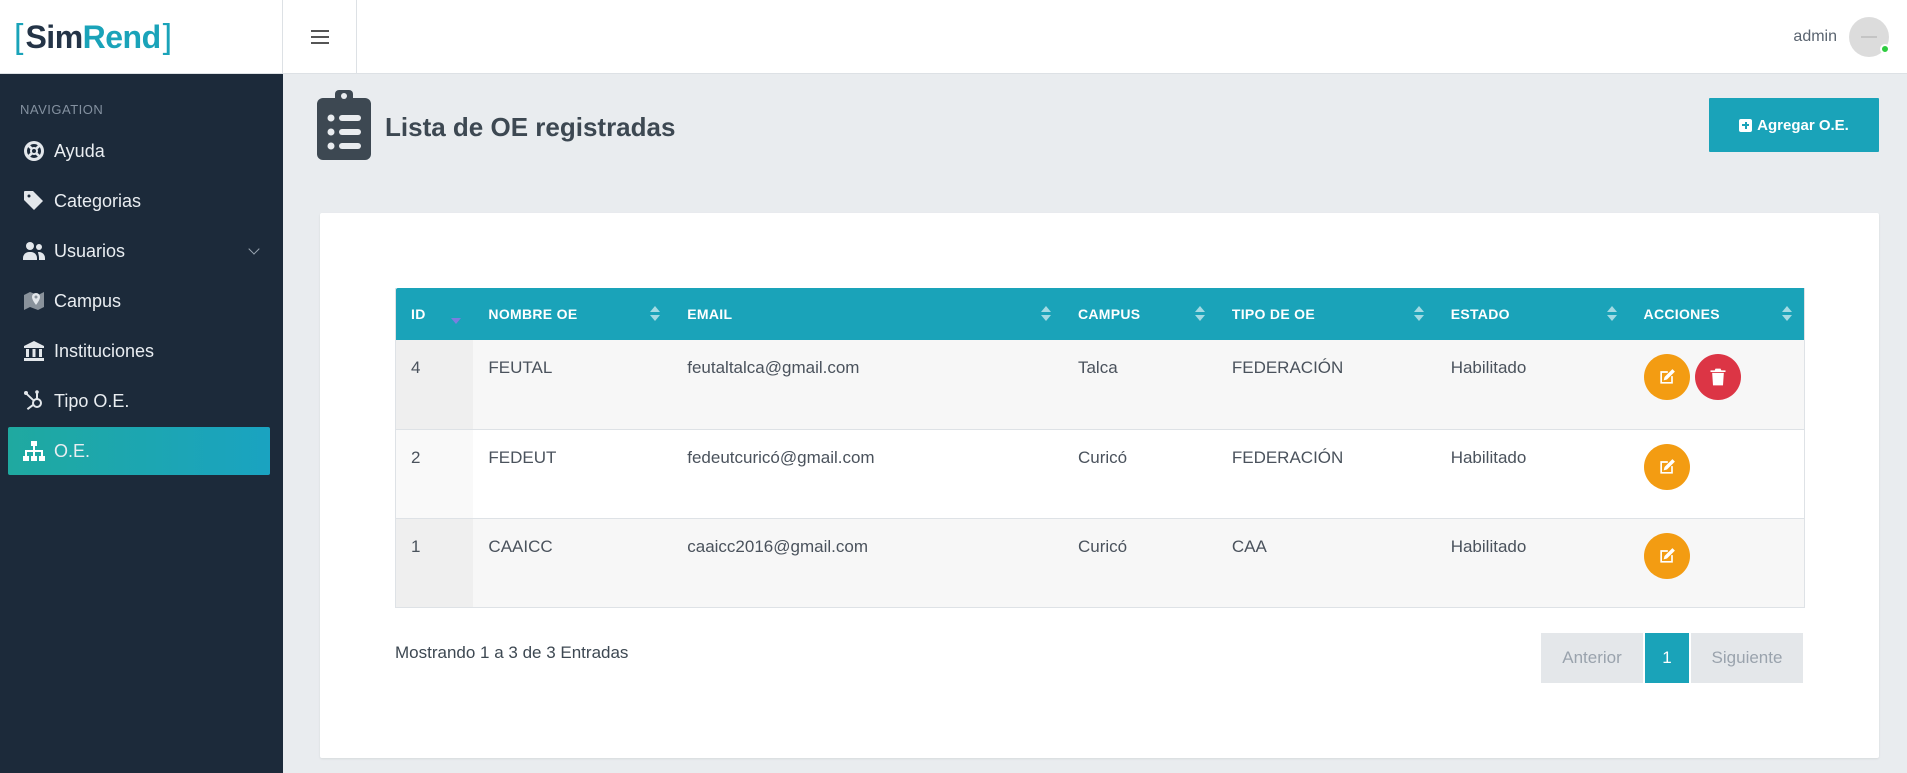  What do you see at coordinates (1681, 314) in the screenshot?
I see `column-header-label: ACCIONES` at bounding box center [1681, 314].